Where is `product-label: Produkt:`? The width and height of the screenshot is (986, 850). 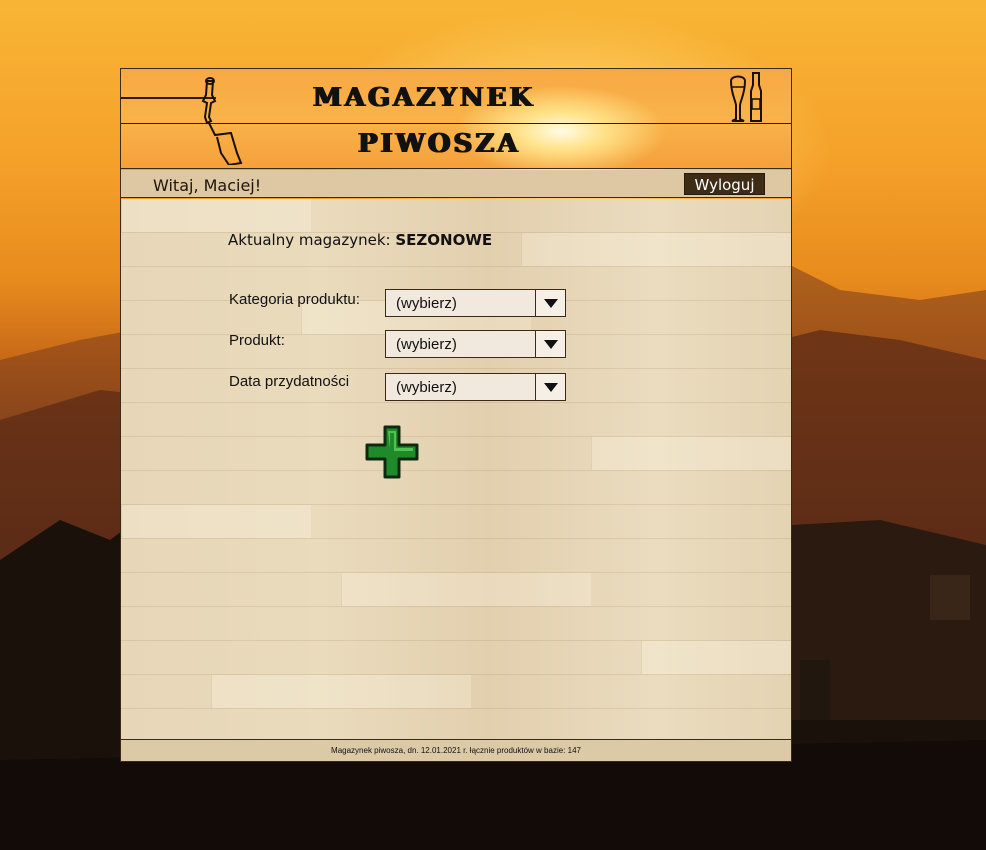 product-label: Produkt: is located at coordinates (257, 340).